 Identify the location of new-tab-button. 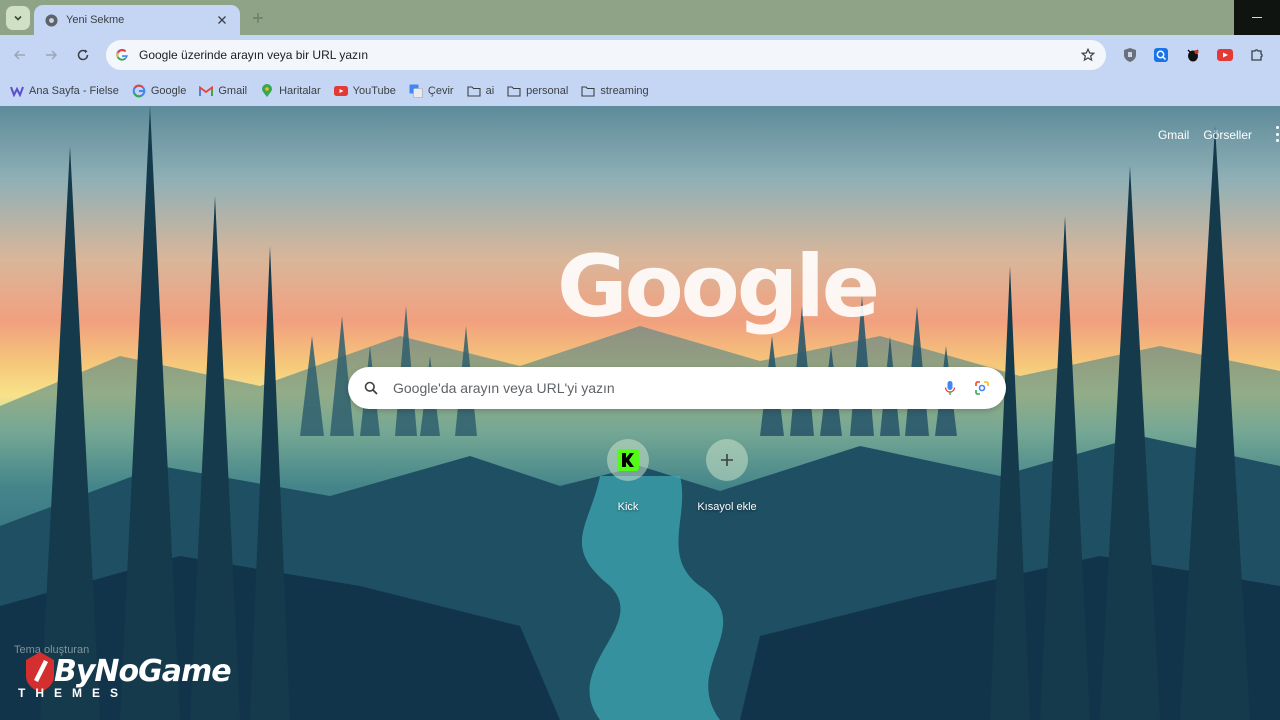
(258, 18).